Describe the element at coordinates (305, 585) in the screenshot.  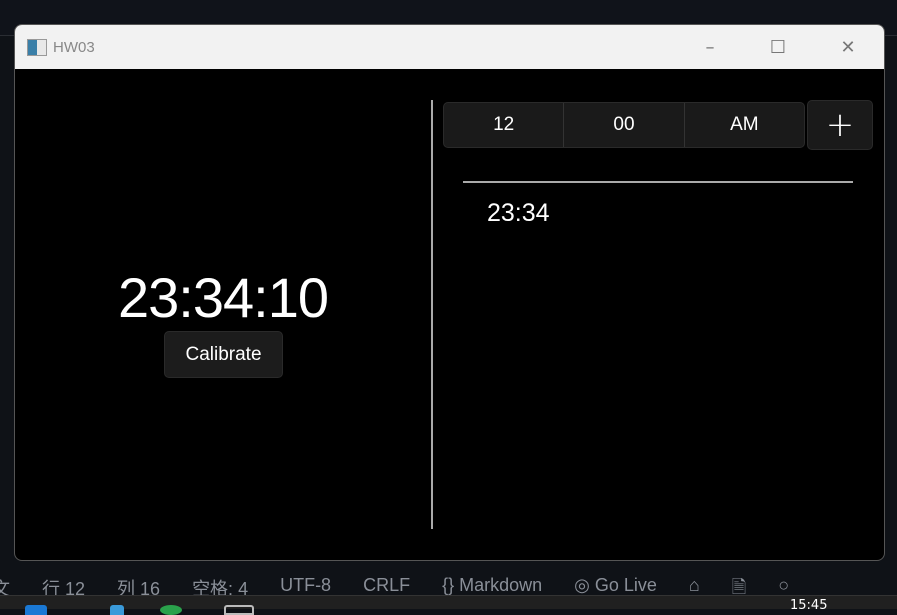
I see `status-item: UTF-8` at that location.